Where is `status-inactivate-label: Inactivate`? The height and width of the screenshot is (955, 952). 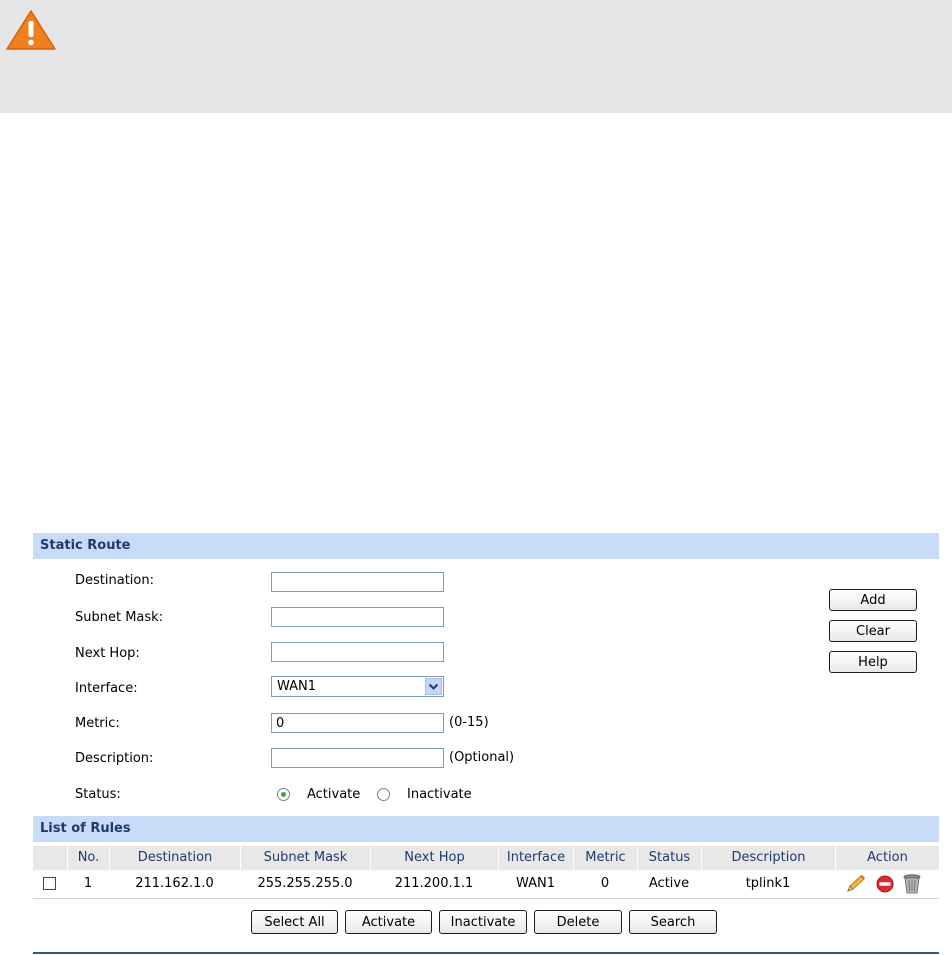 status-inactivate-label: Inactivate is located at coordinates (439, 794).